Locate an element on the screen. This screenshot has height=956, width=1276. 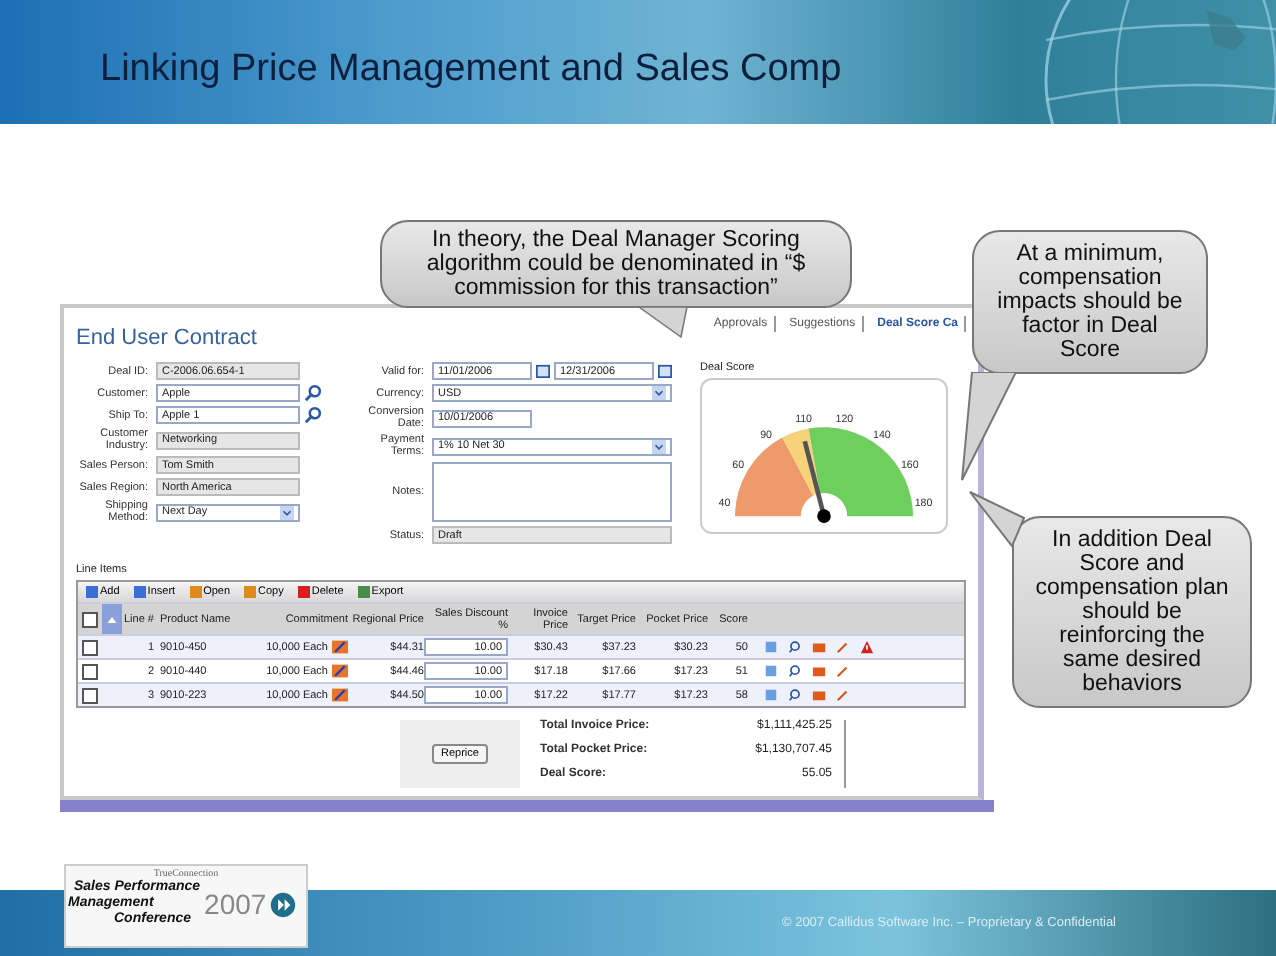
callout: At a minimum, compensation impacts should be factor in Deal Score is located at coordinates (1090, 302).